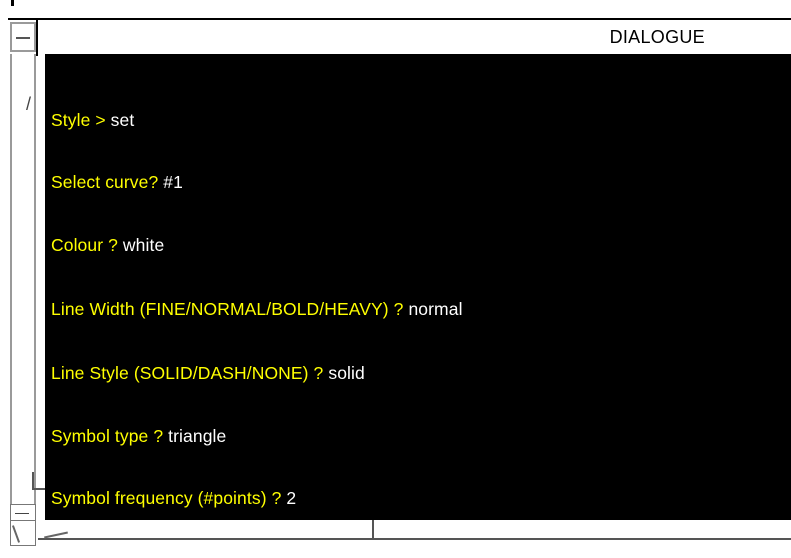 This screenshot has width=791, height=558. I want to click on resize-corner, so click(23, 533).